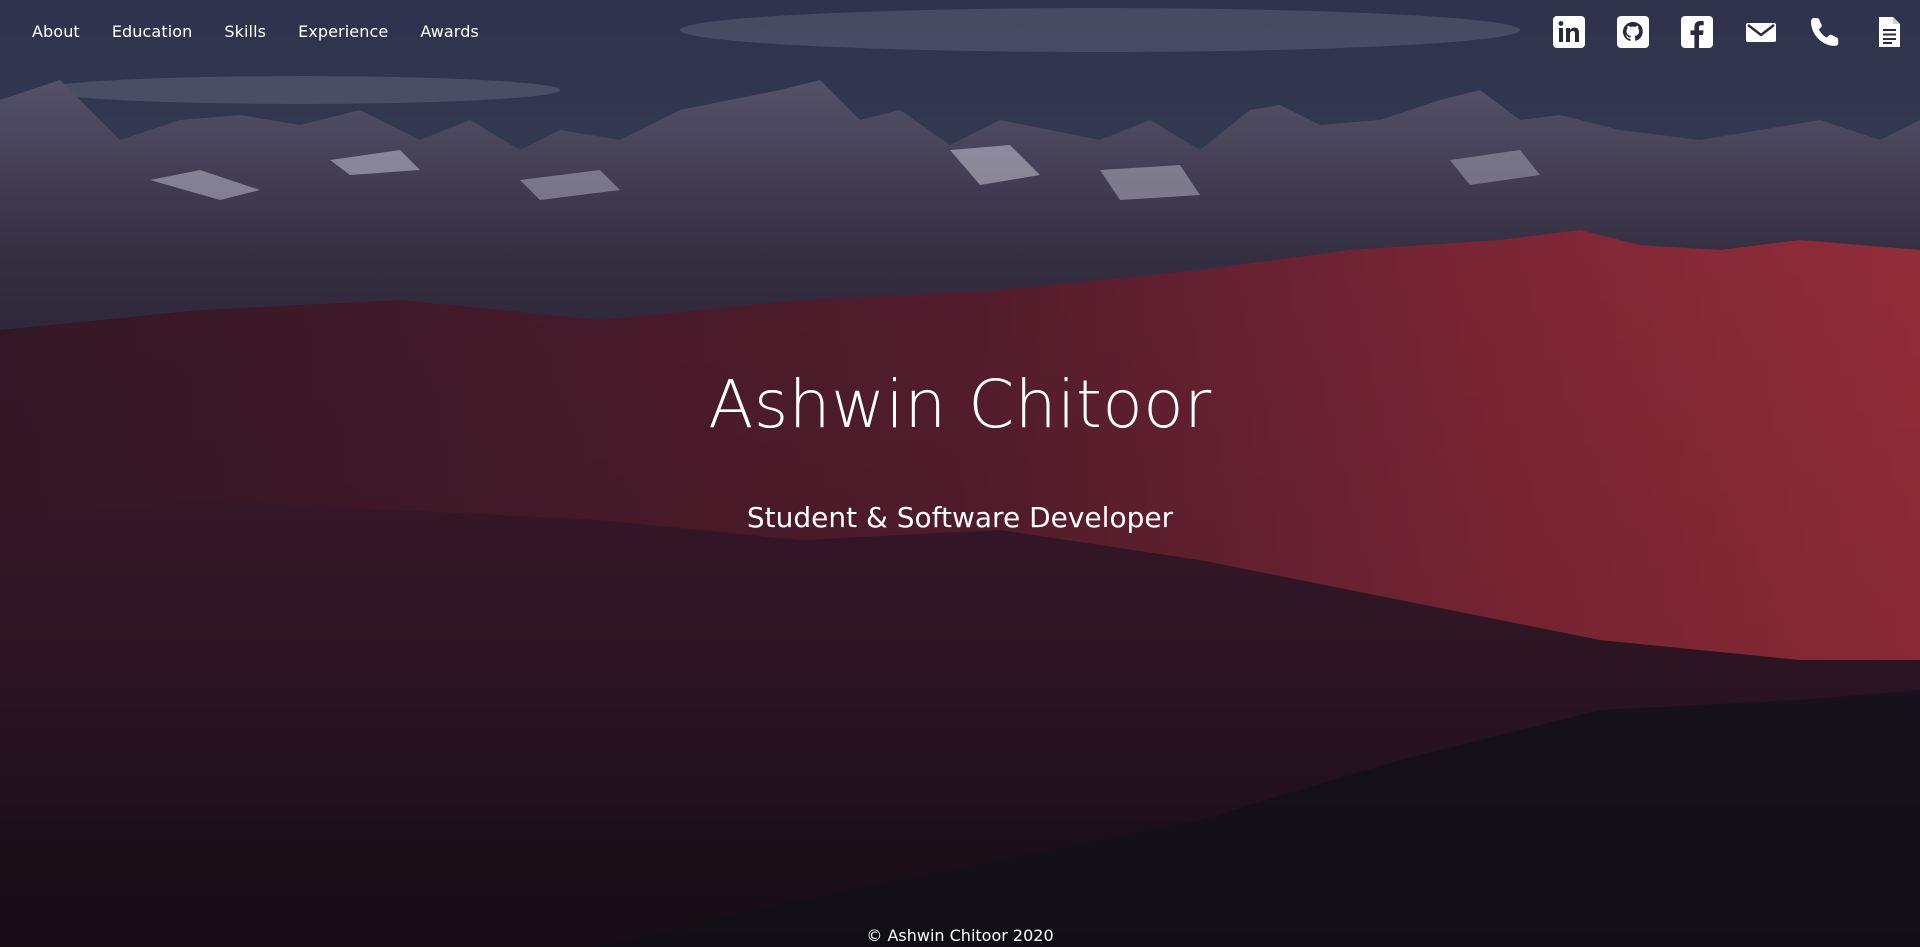 The image size is (1920, 947). Describe the element at coordinates (1633, 32) in the screenshot. I see `github-icon` at that location.